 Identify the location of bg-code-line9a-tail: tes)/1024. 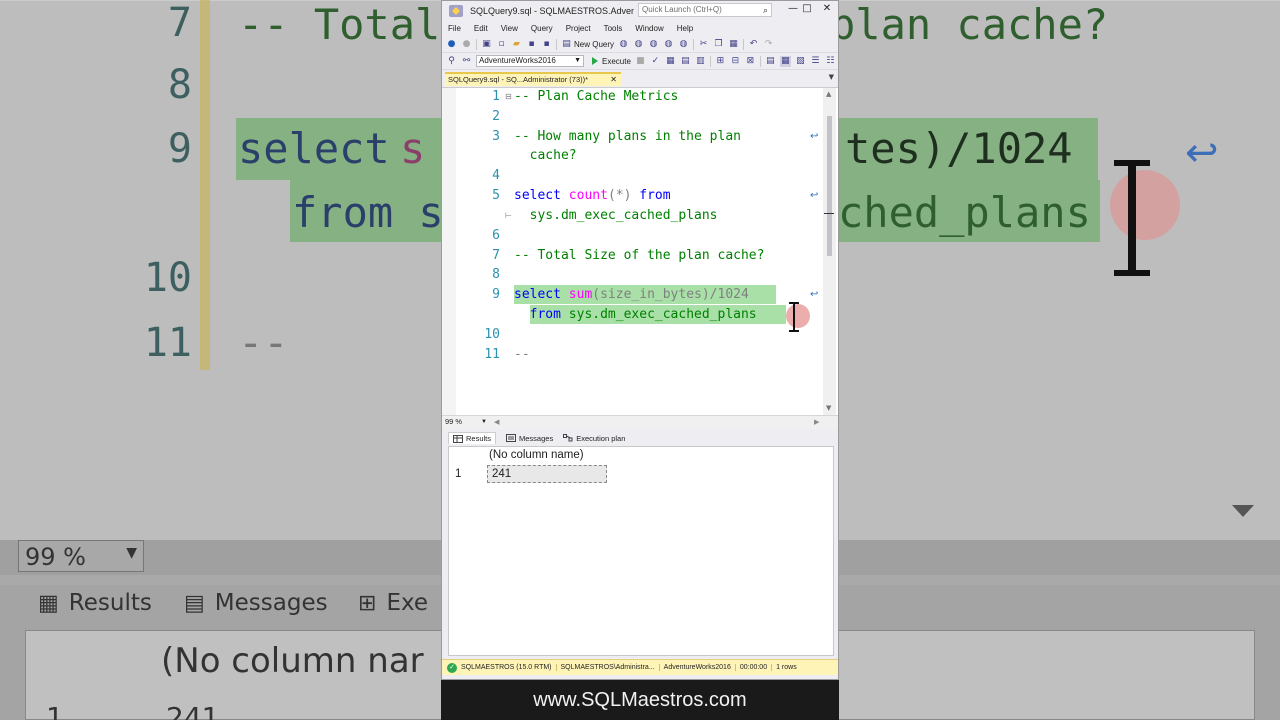
(959, 148).